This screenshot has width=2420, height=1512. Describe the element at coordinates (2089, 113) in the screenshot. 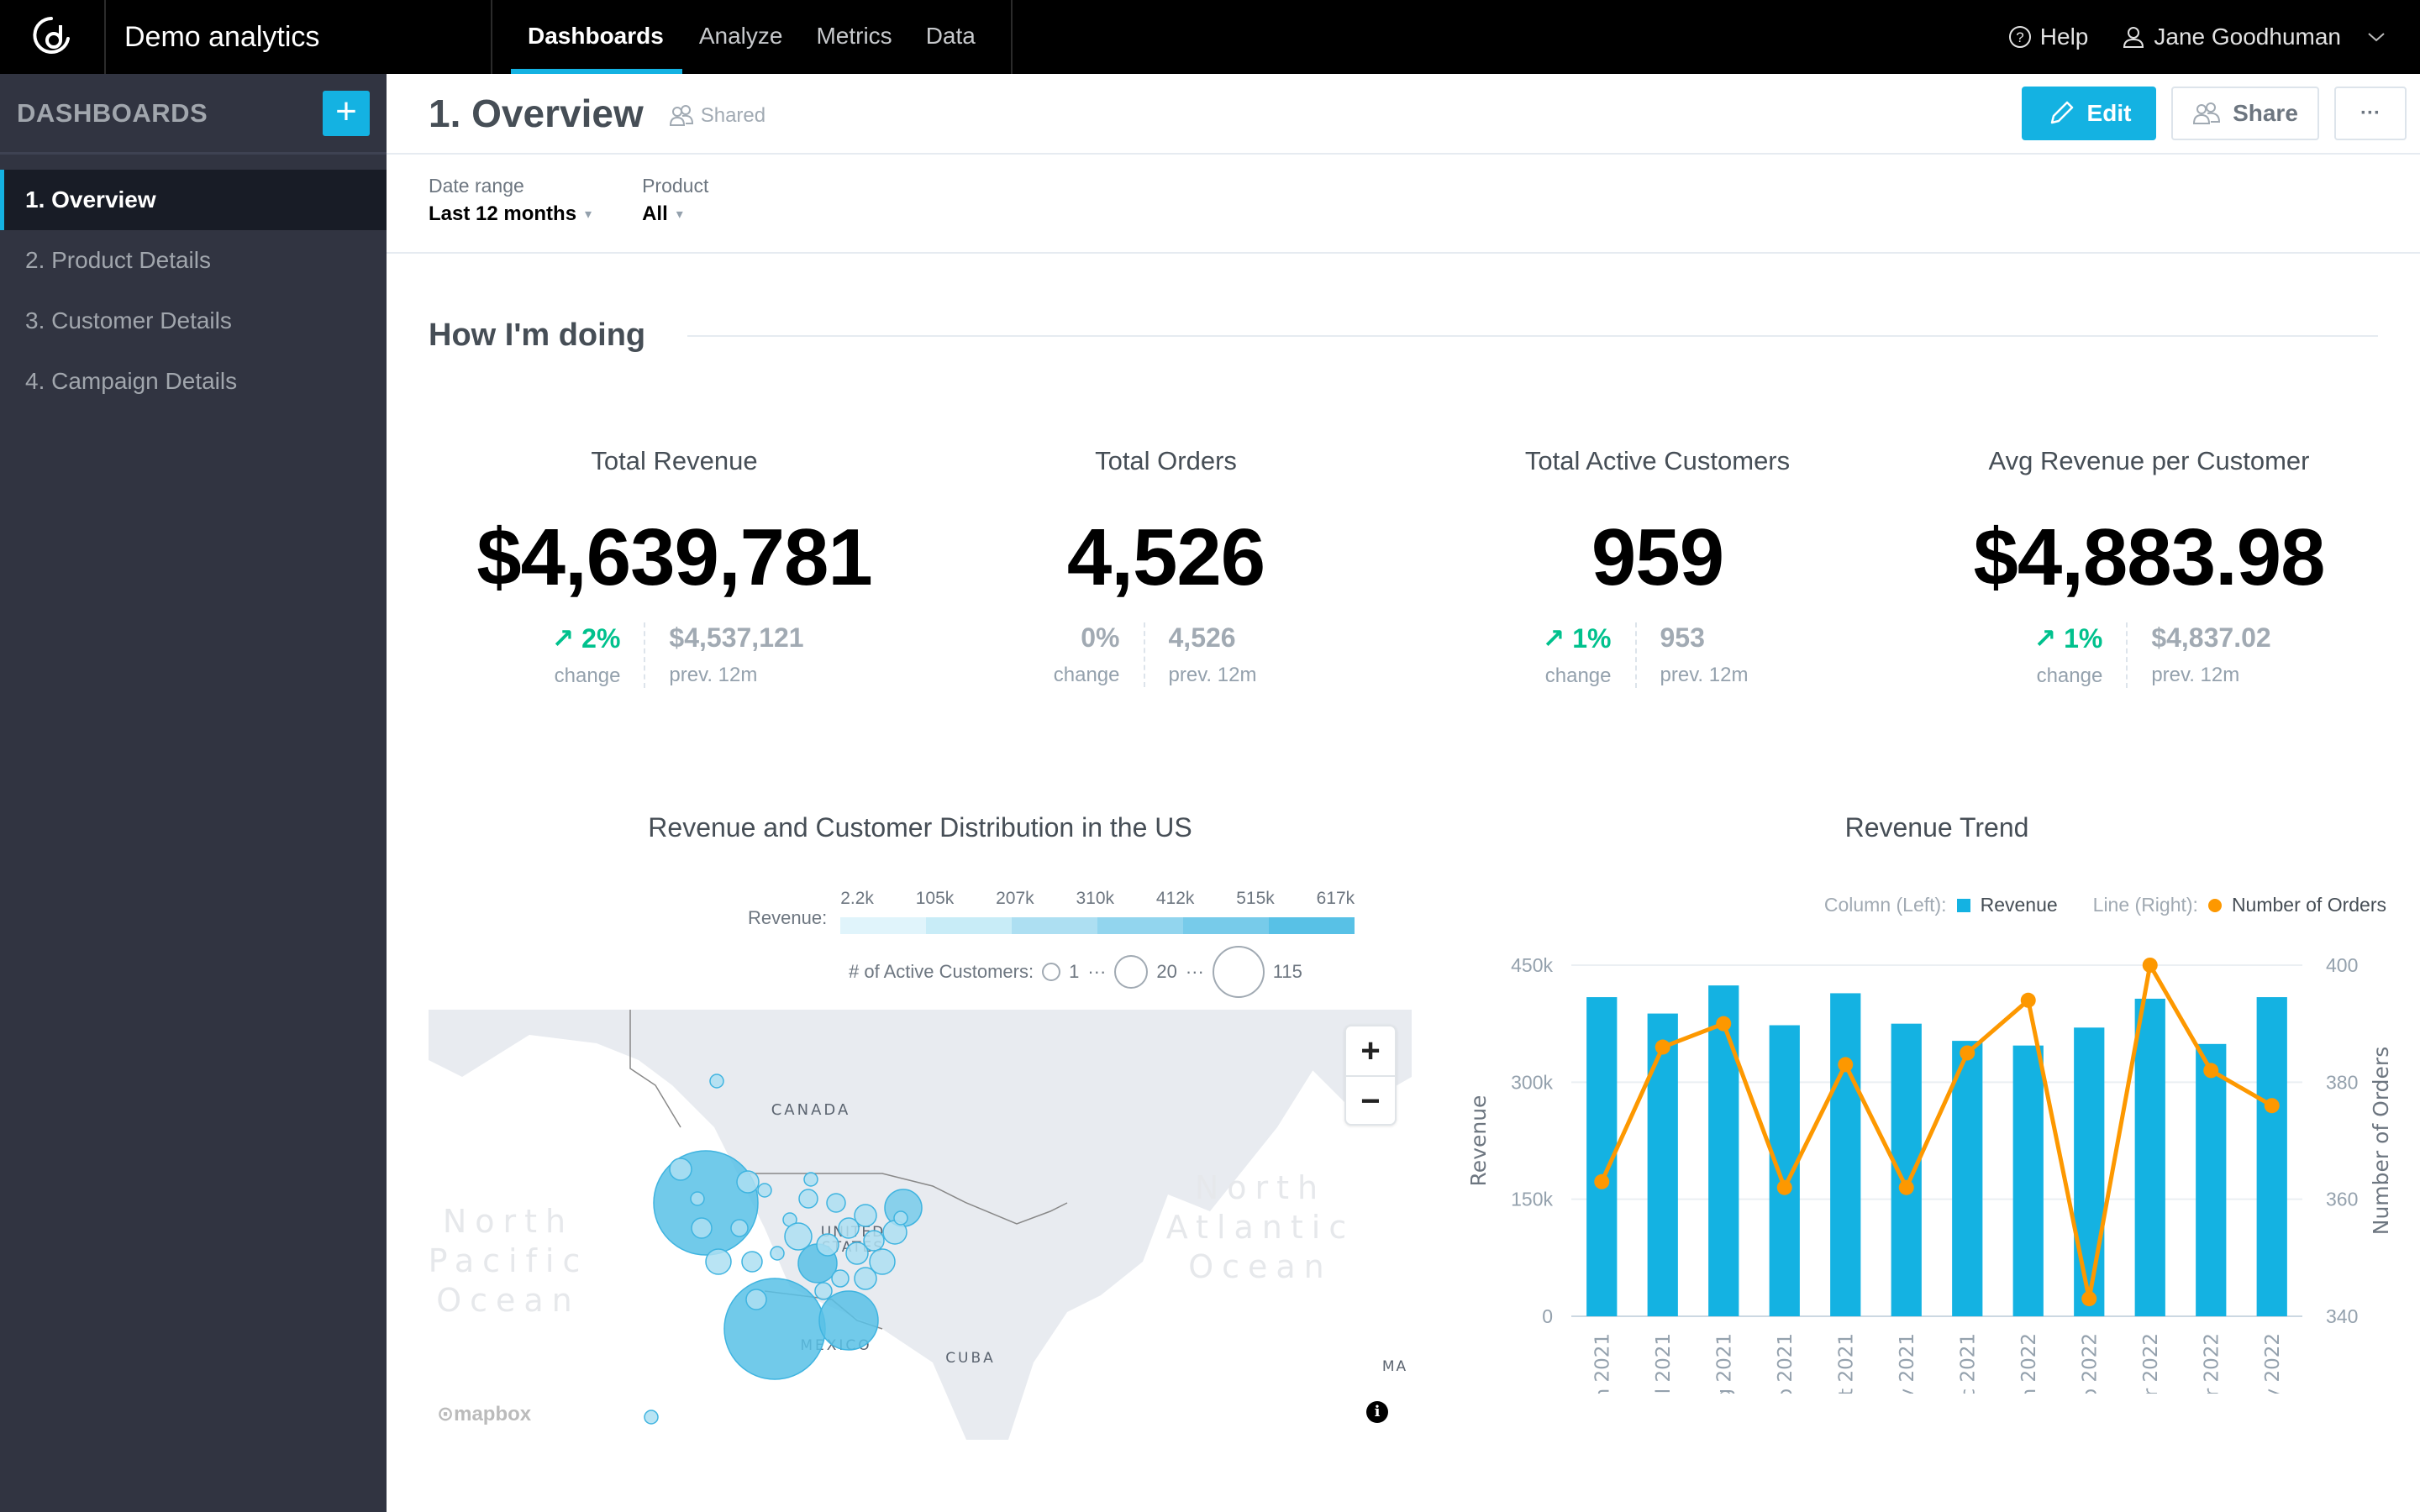

I see `edit-button: Edit` at that location.